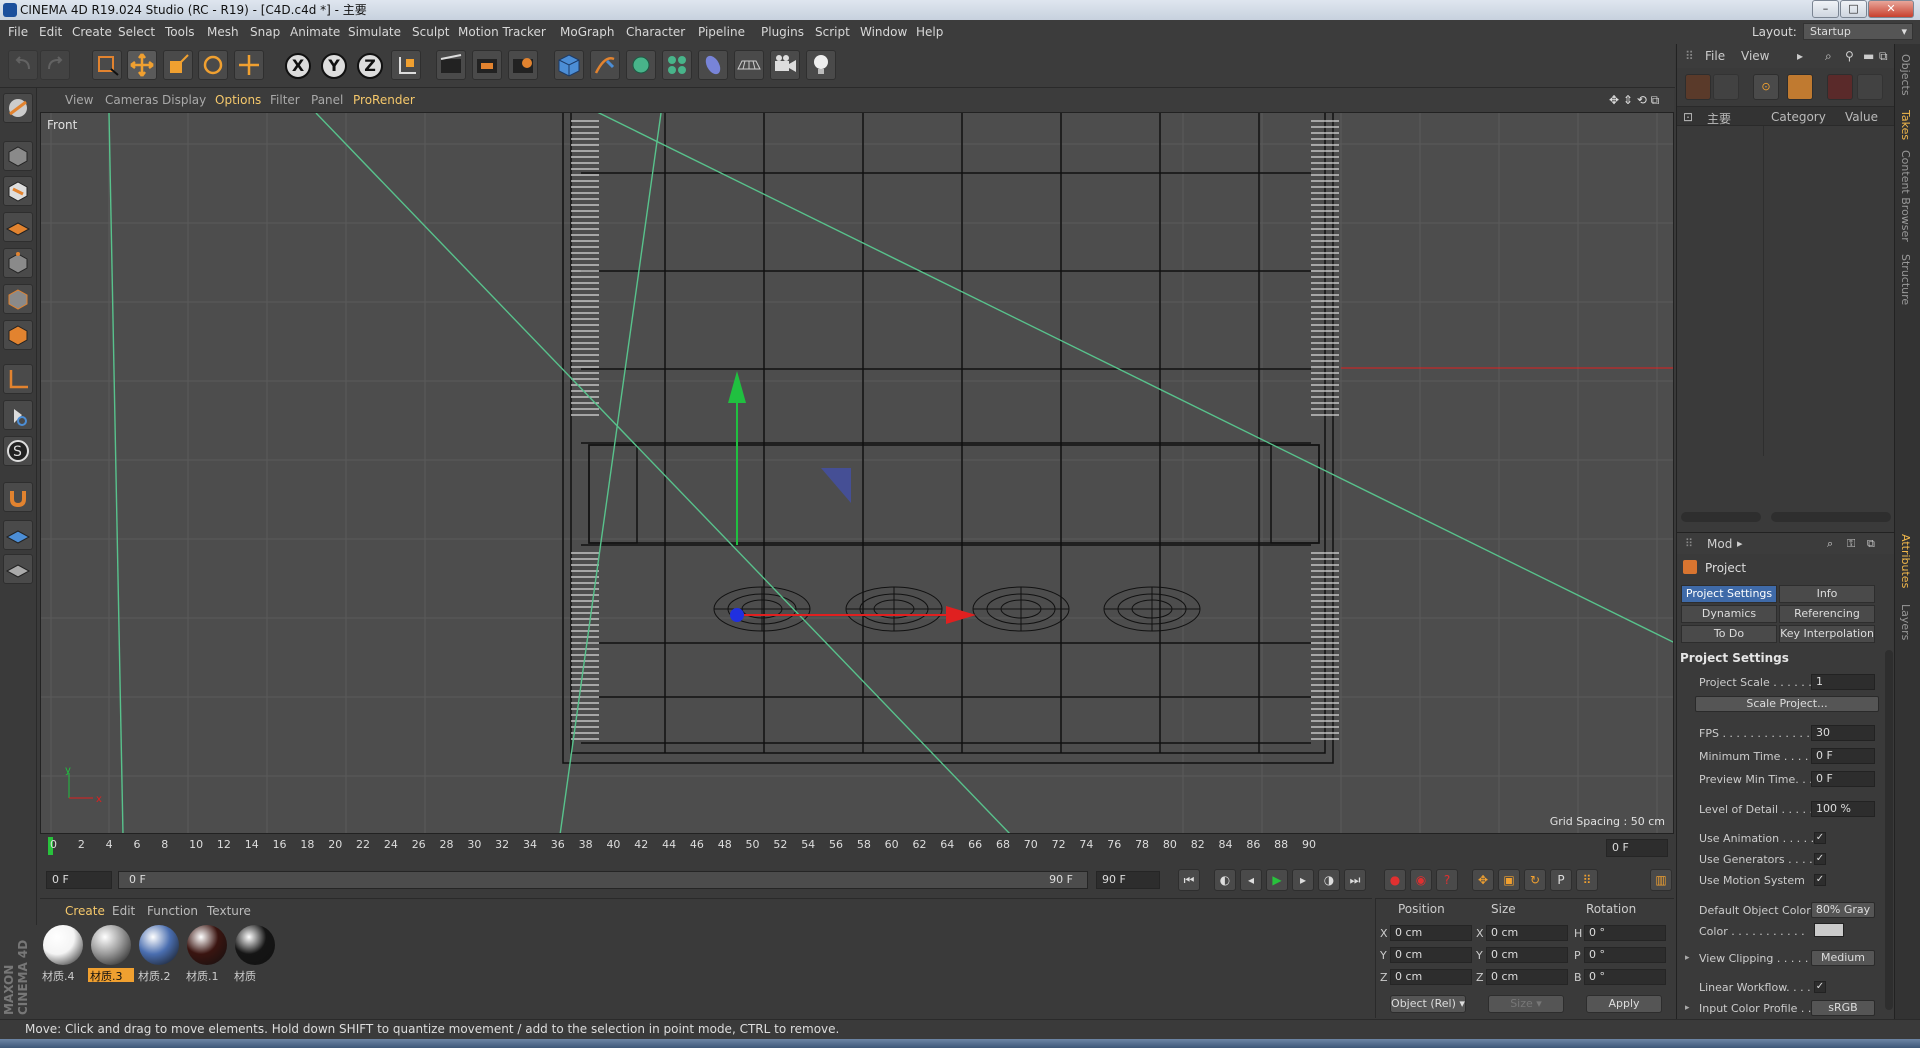 The height and width of the screenshot is (1048, 1920). What do you see at coordinates (605, 65) in the screenshot?
I see `pen-spline-icon` at bounding box center [605, 65].